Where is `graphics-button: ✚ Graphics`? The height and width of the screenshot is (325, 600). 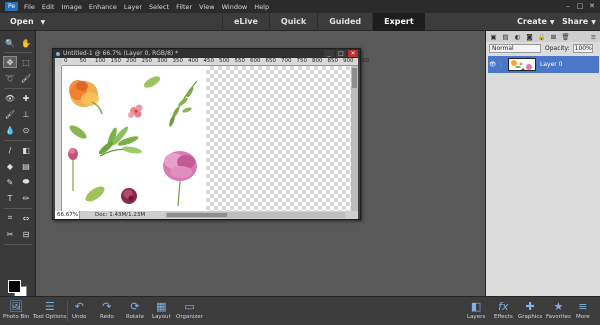 graphics-button: ✚ Graphics is located at coordinates (530, 312).